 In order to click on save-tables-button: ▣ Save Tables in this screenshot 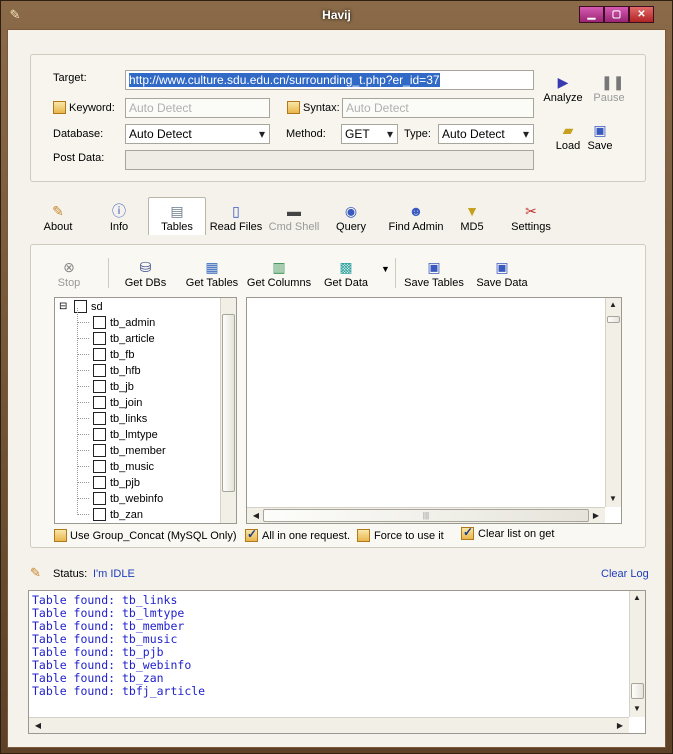, I will do `click(434, 274)`.